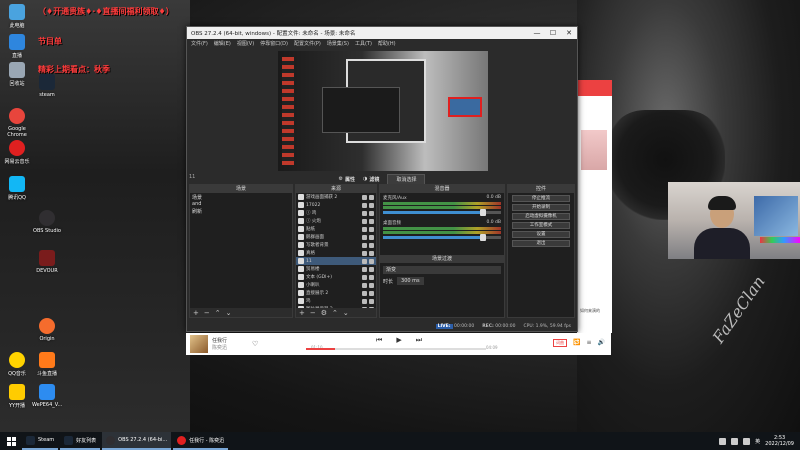 The height and width of the screenshot is (450, 800). I want to click on album-cover, so click(199, 344).